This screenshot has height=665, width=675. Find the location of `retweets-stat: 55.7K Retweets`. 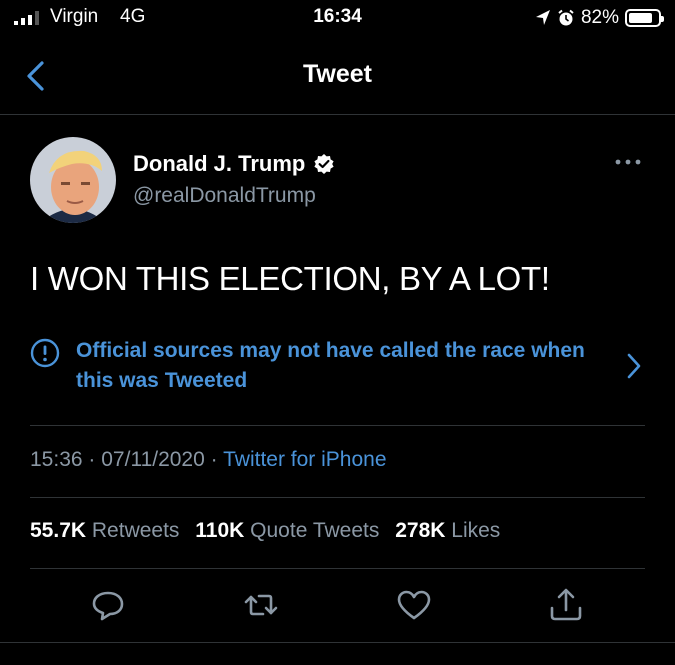

retweets-stat: 55.7K Retweets is located at coordinates (104, 530).